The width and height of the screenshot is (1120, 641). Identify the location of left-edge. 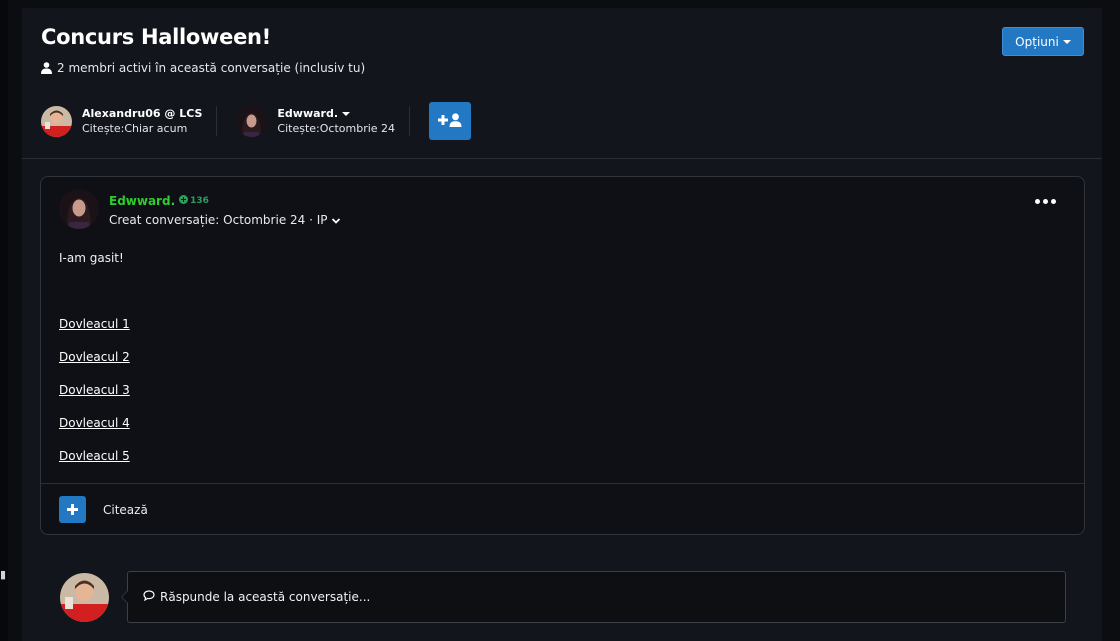
(4, 320).